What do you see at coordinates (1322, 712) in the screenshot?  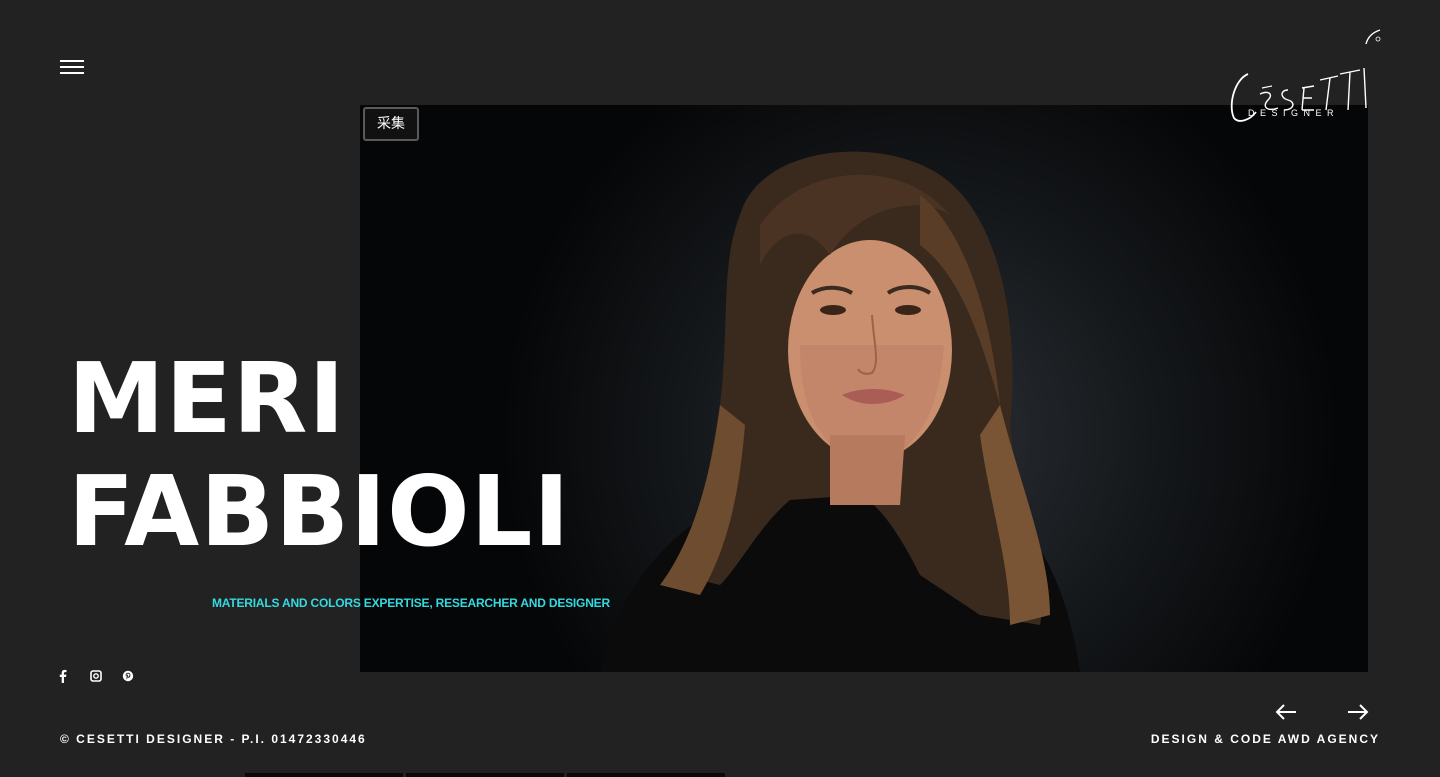 I see `slider-nav` at bounding box center [1322, 712].